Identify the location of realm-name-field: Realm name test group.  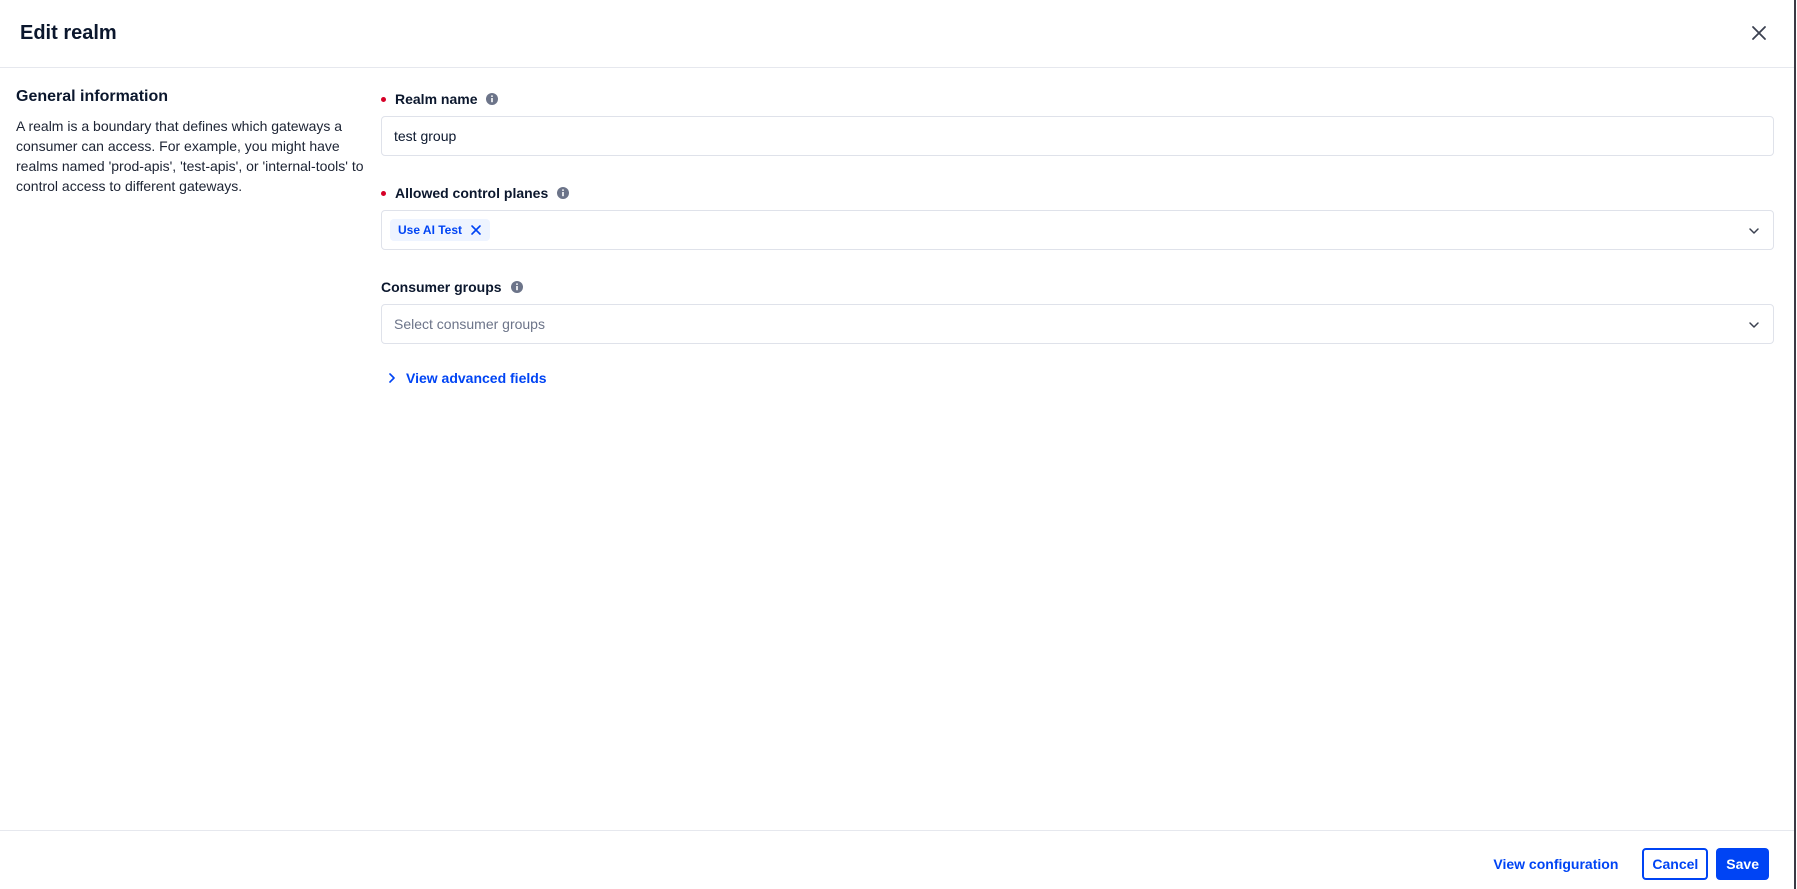
(1077, 122).